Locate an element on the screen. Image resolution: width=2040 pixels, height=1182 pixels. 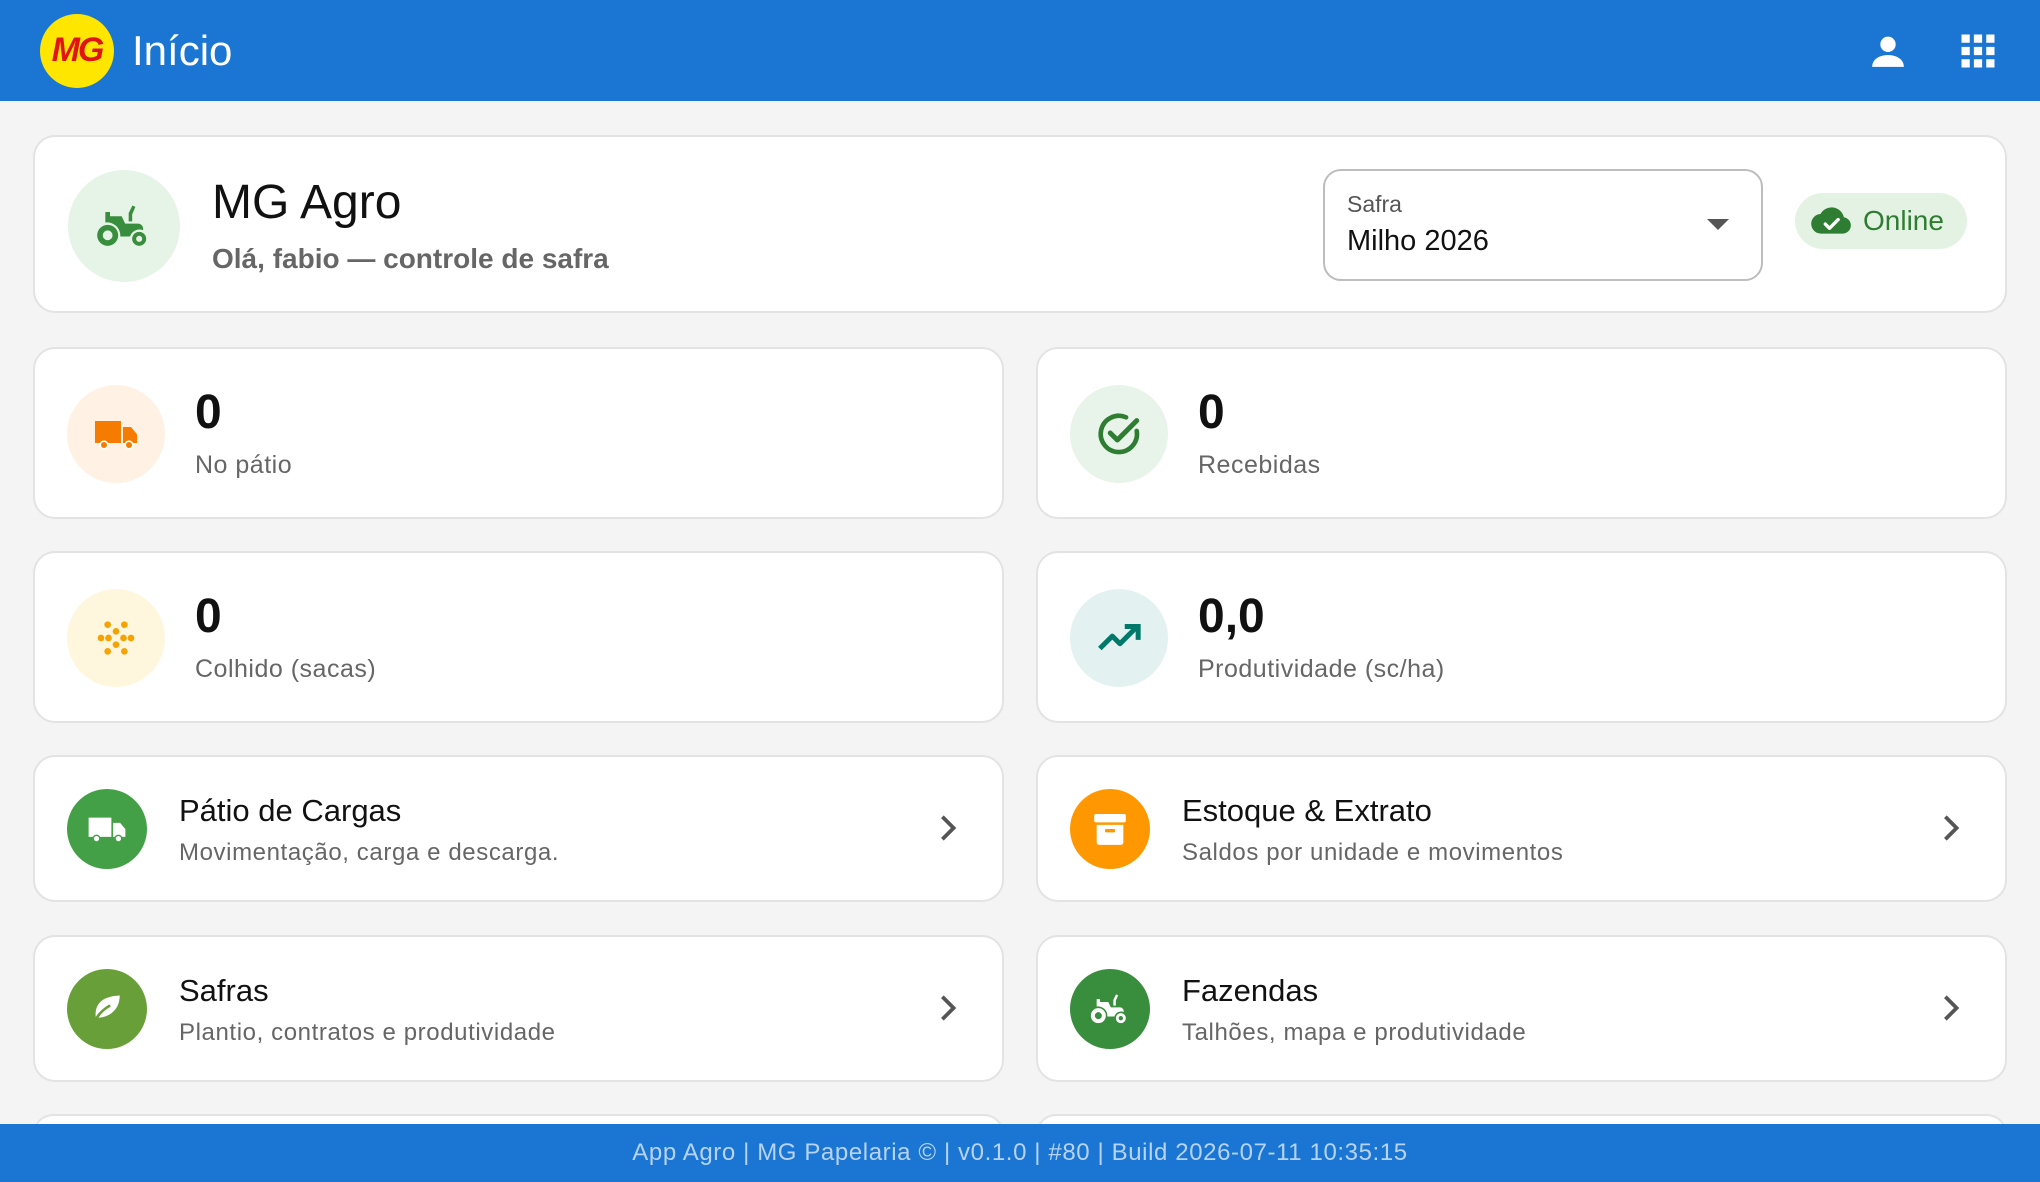
chevron-down-icon is located at coordinates (1718, 224).